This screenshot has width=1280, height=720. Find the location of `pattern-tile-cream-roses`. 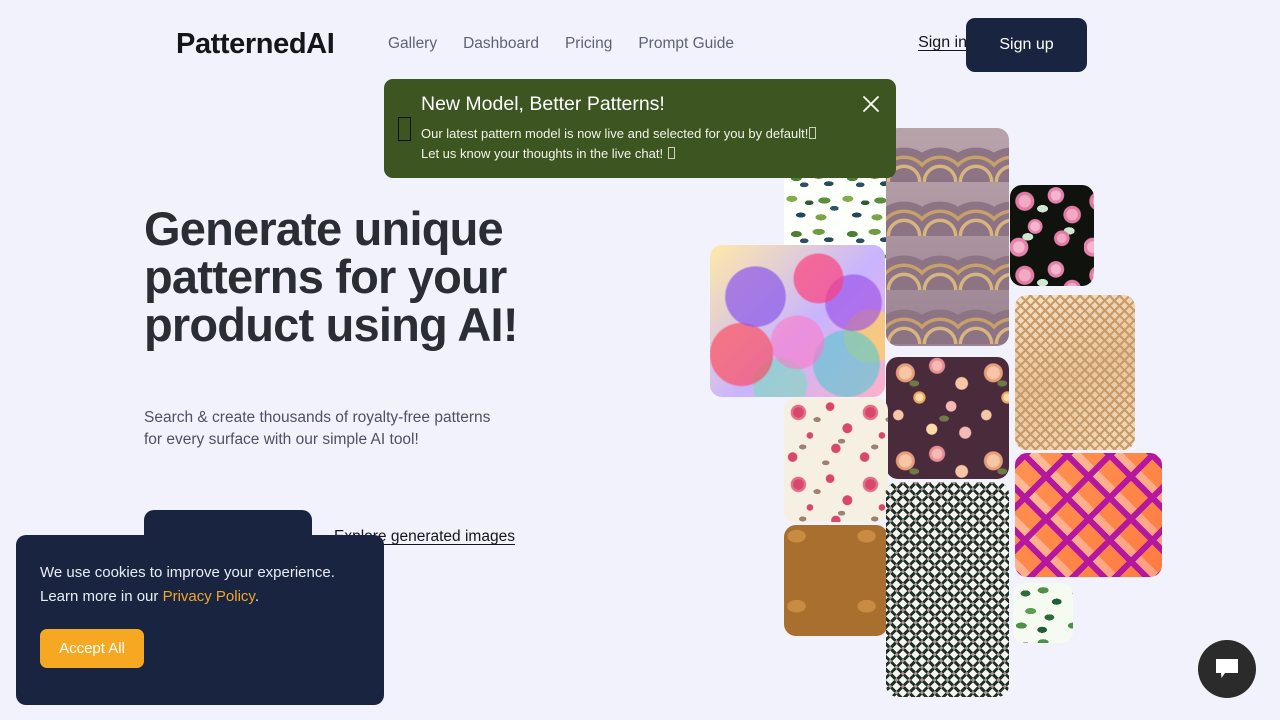

pattern-tile-cream-roses is located at coordinates (836, 460).